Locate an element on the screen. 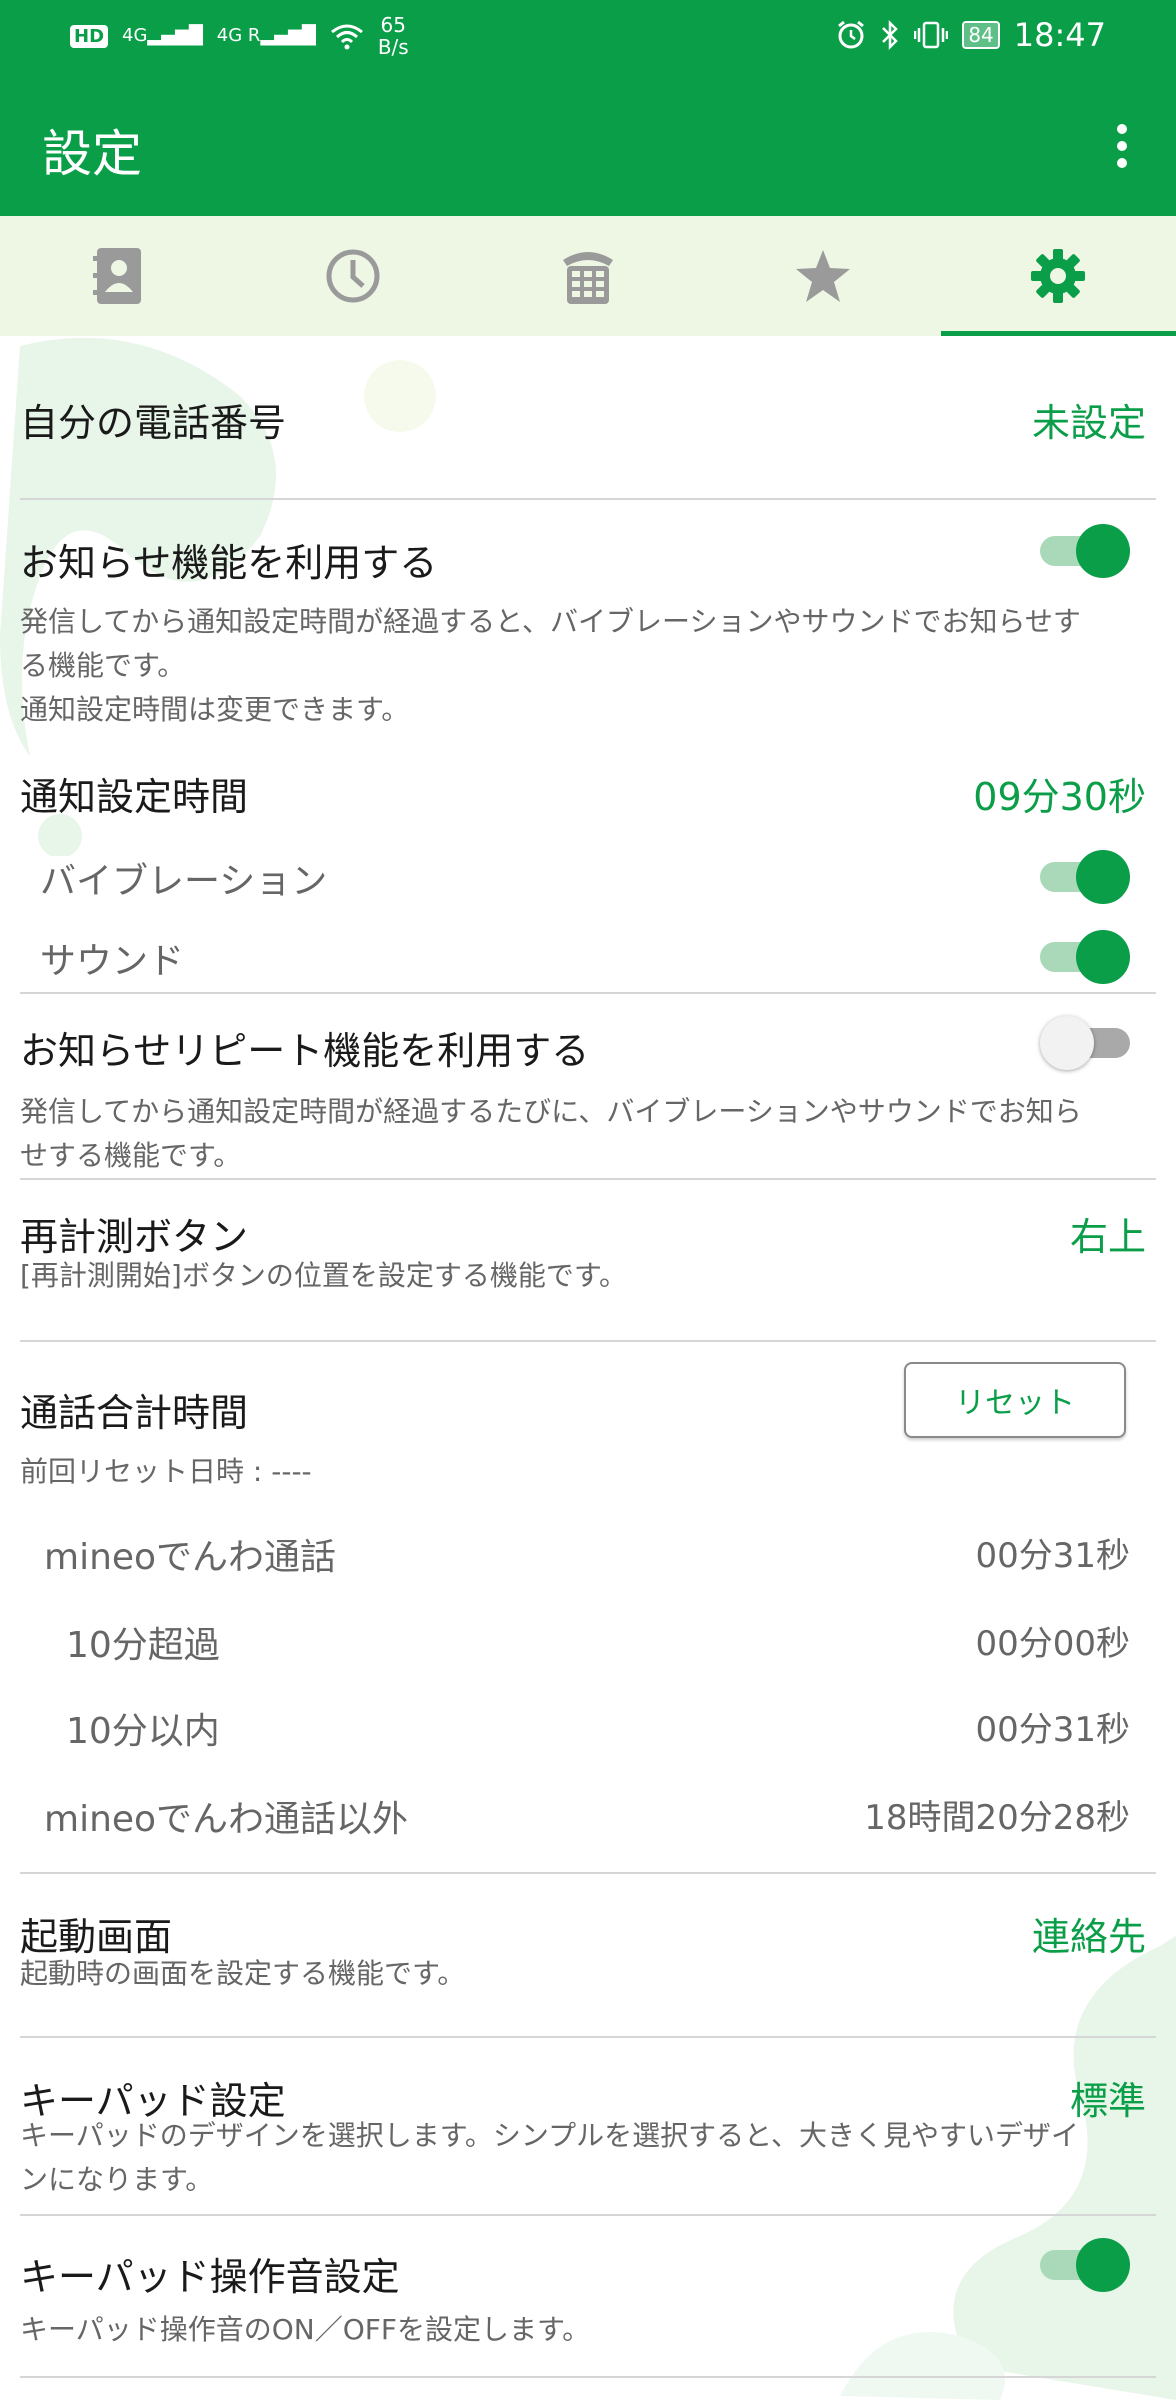 The width and height of the screenshot is (1176, 2400). last-reset-text: 前回リセット日時 : ---- is located at coordinates (166, 1471).